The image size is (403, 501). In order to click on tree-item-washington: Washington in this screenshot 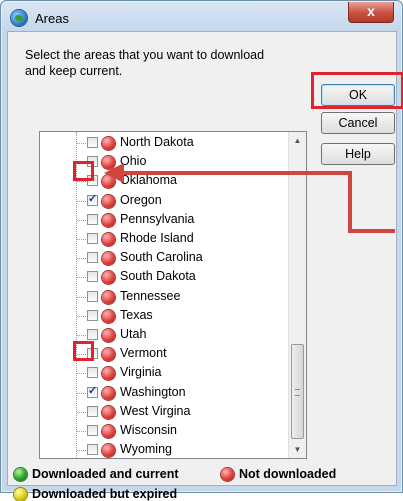, I will do `click(164, 393)`.